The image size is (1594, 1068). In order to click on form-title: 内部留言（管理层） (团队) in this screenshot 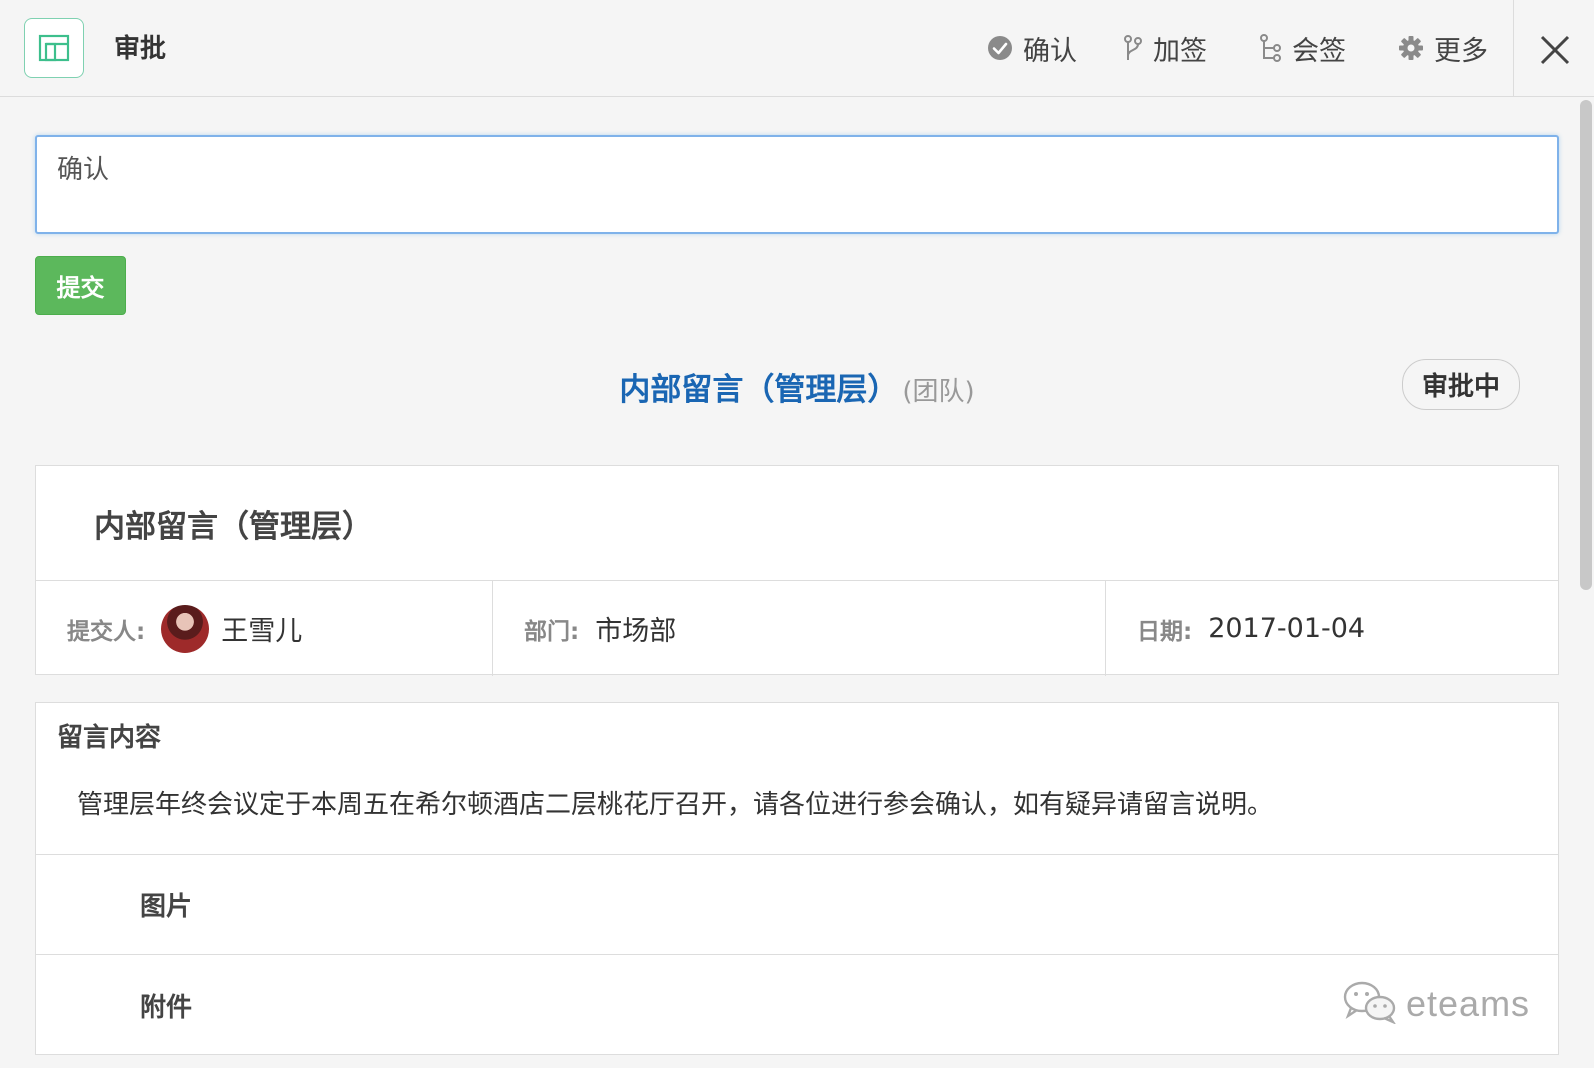, I will do `click(797, 386)`.